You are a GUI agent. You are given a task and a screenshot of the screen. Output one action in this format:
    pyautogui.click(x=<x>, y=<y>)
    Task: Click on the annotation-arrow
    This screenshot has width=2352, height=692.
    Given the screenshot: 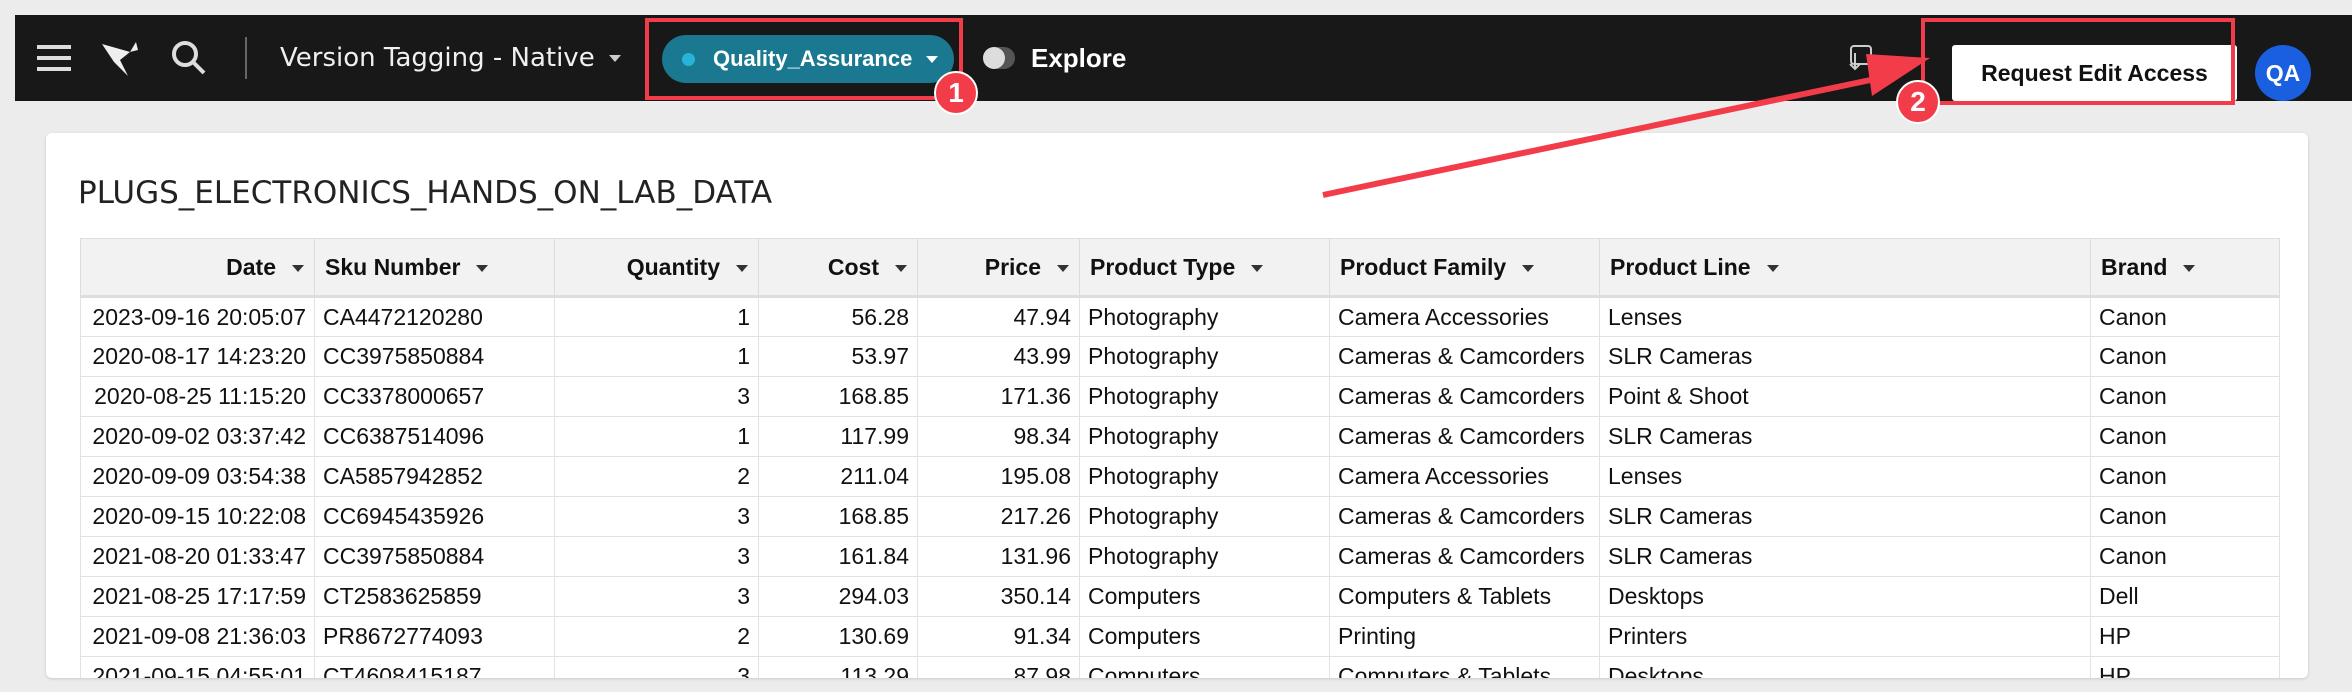 What is the action you would take?
    pyautogui.click(x=1626, y=126)
    